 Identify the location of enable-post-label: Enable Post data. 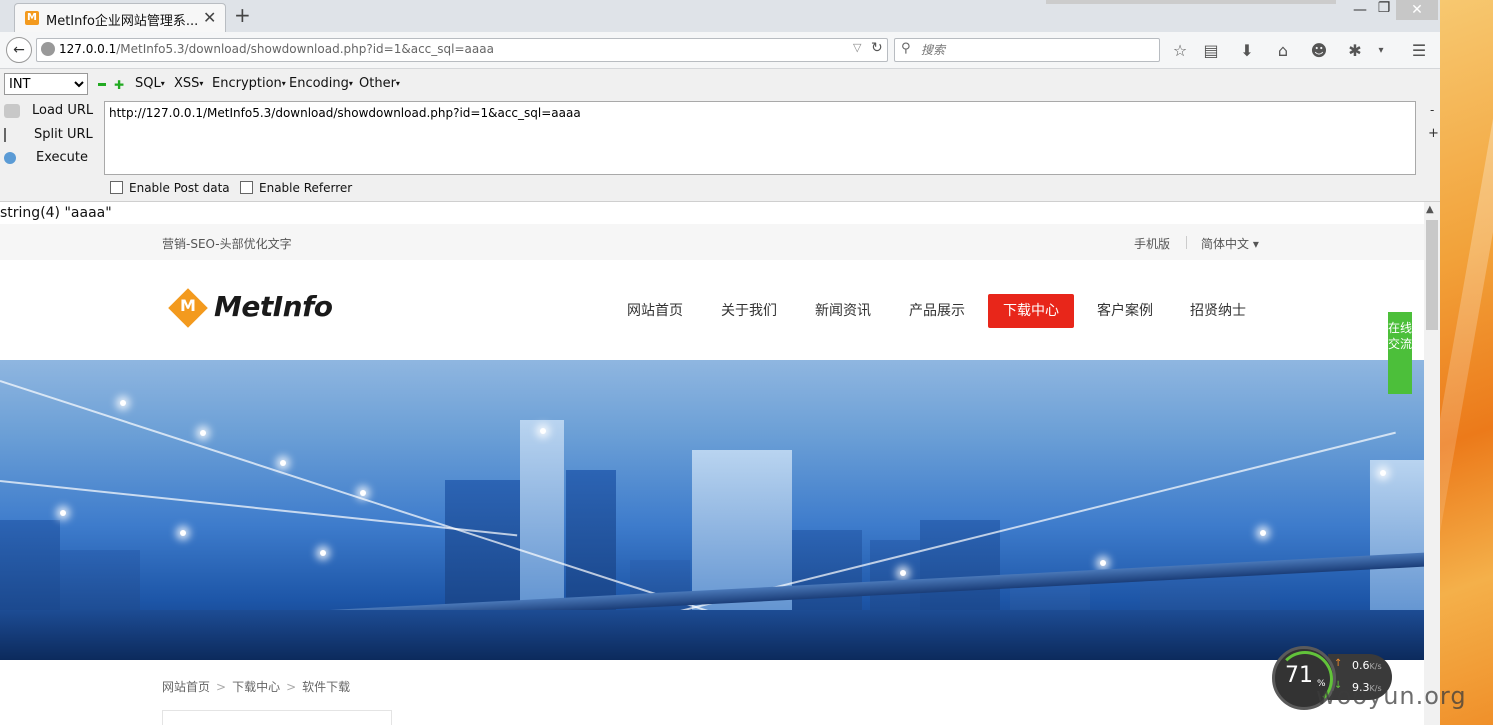
(179, 188).